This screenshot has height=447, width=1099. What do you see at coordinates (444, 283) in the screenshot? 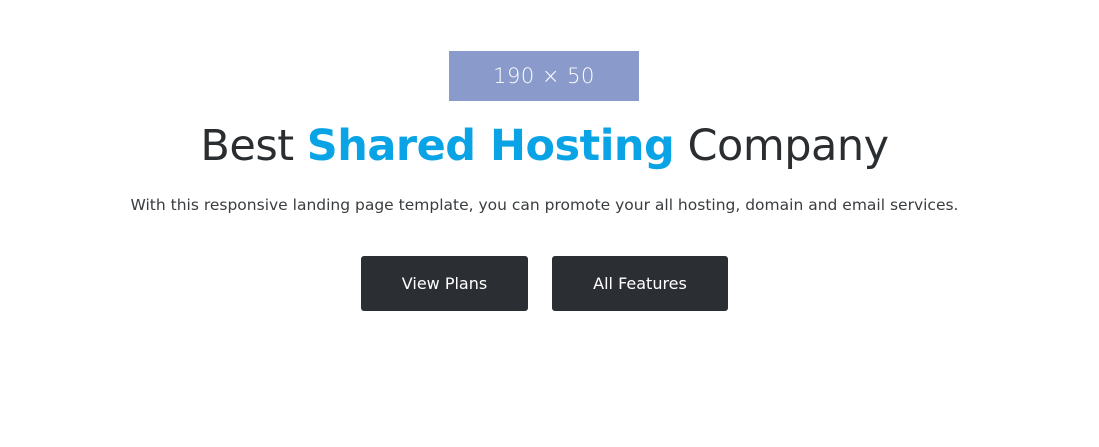
I see `view-plans-button: View Plans` at bounding box center [444, 283].